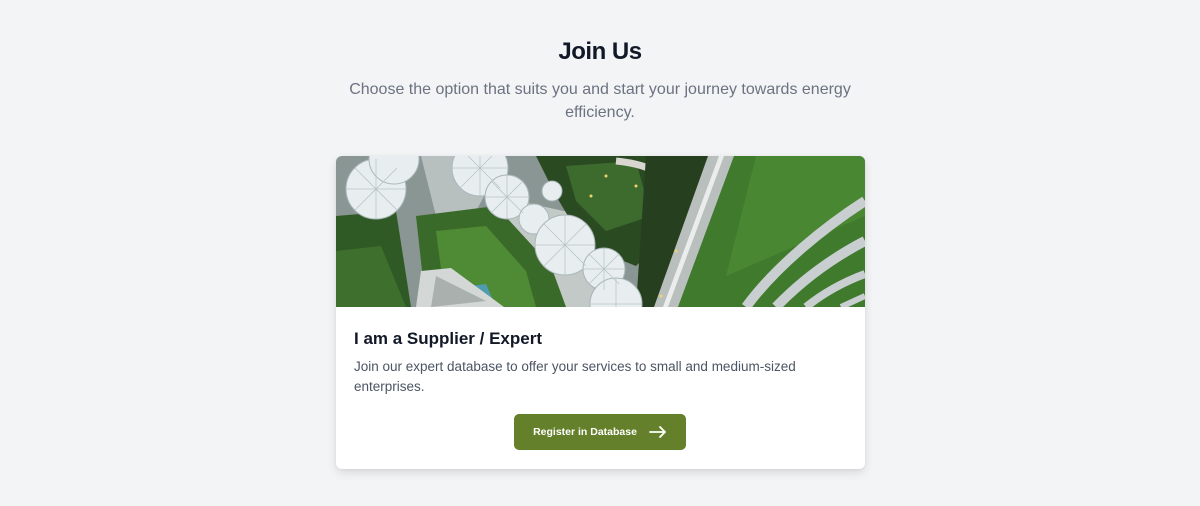  I want to click on aerial-park-image, so click(600, 231).